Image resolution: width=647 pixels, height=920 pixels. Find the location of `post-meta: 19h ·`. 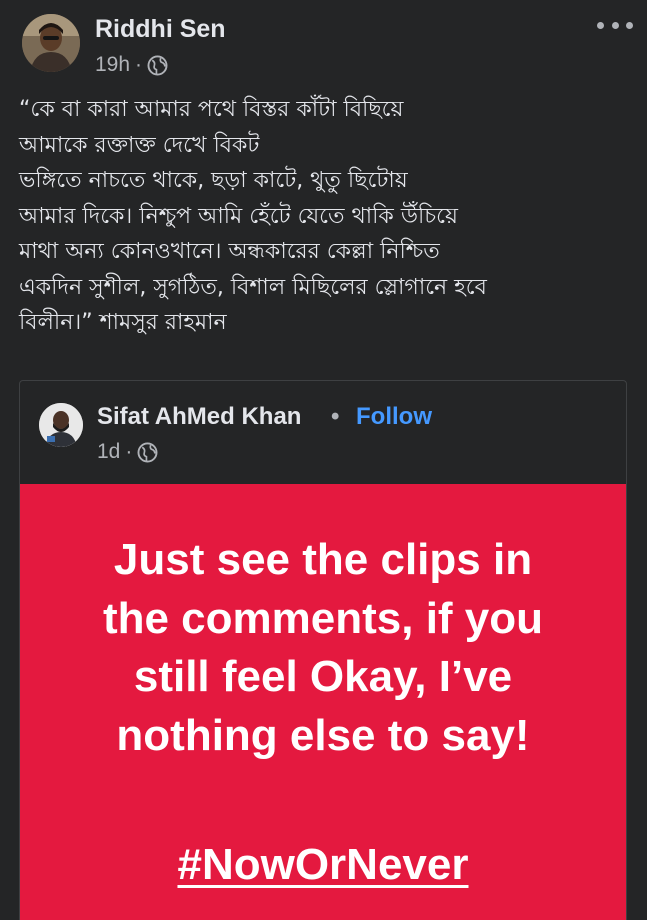

post-meta: 19h · is located at coordinates (131, 65).